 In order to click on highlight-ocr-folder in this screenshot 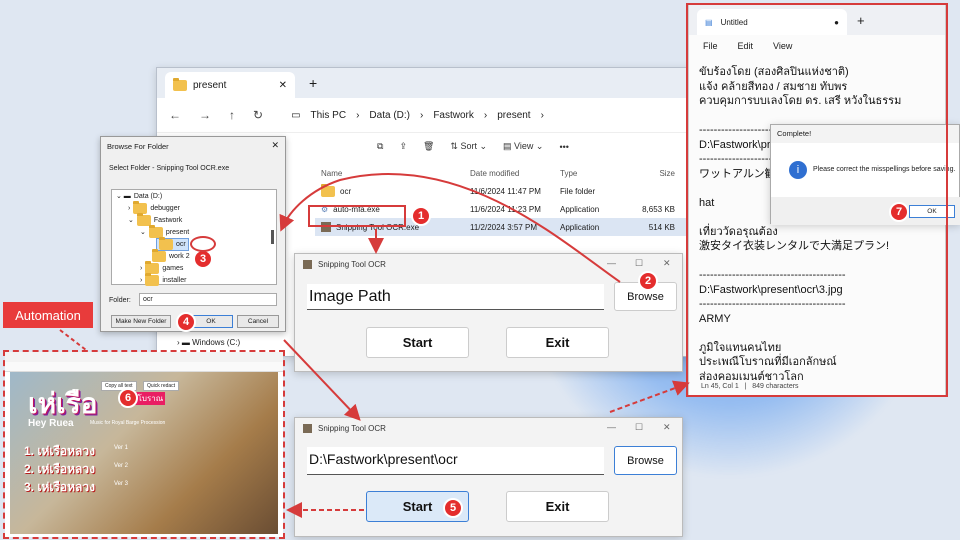, I will do `click(203, 244)`.